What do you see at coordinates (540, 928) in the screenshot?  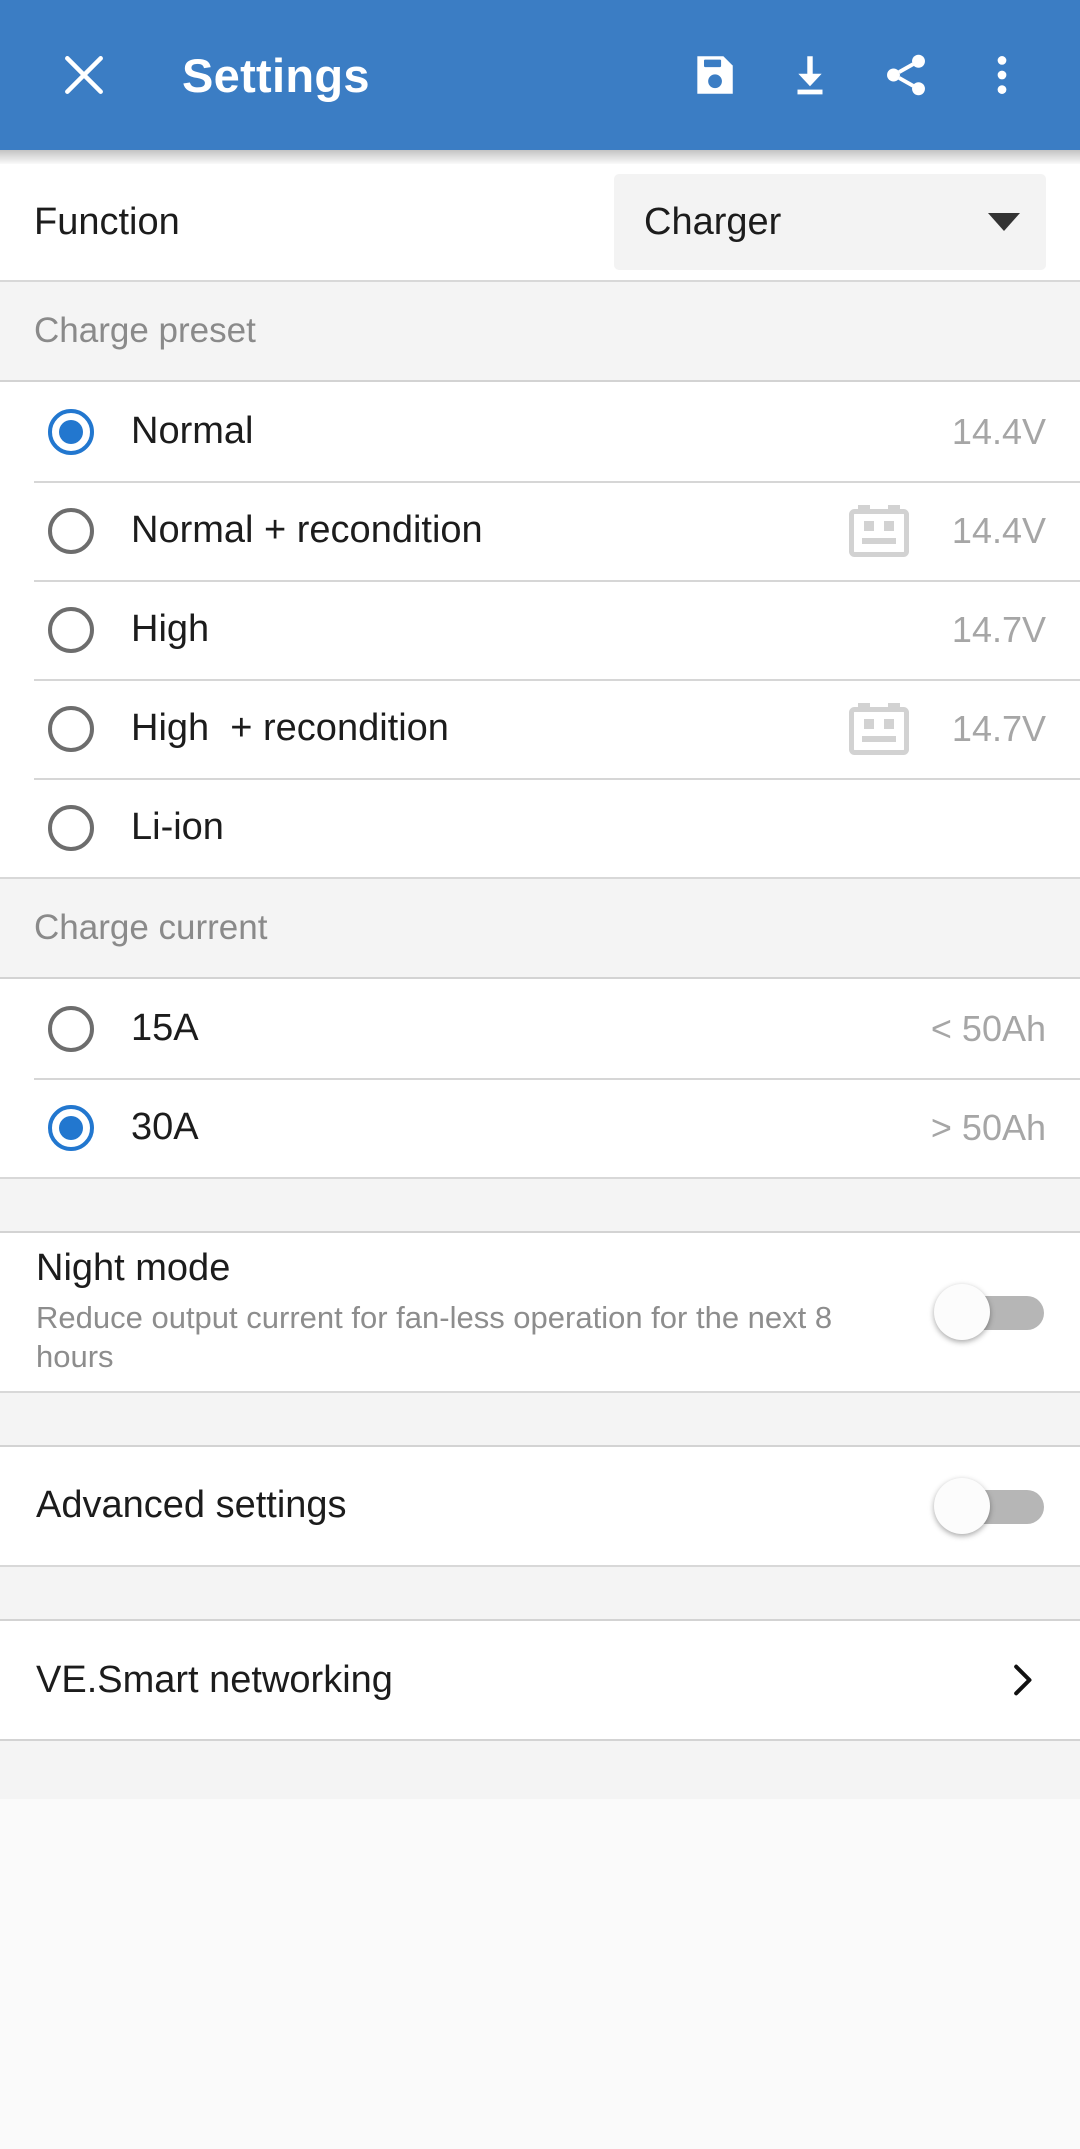 I see `charge-current-header: Charge current` at bounding box center [540, 928].